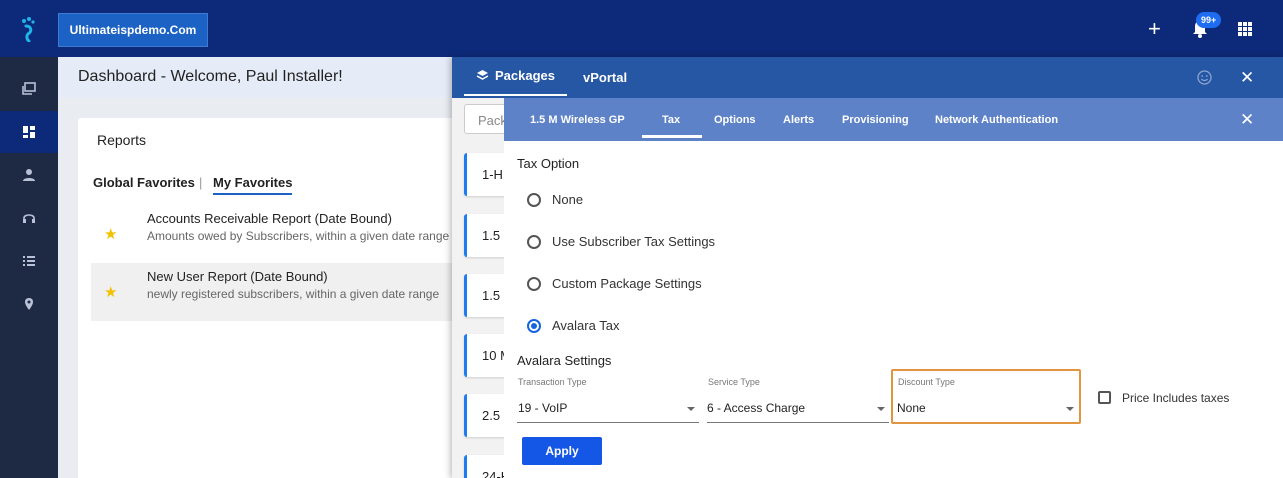 This screenshot has height=478, width=1283. Describe the element at coordinates (29, 29) in the screenshot. I see `logo-icon` at that location.